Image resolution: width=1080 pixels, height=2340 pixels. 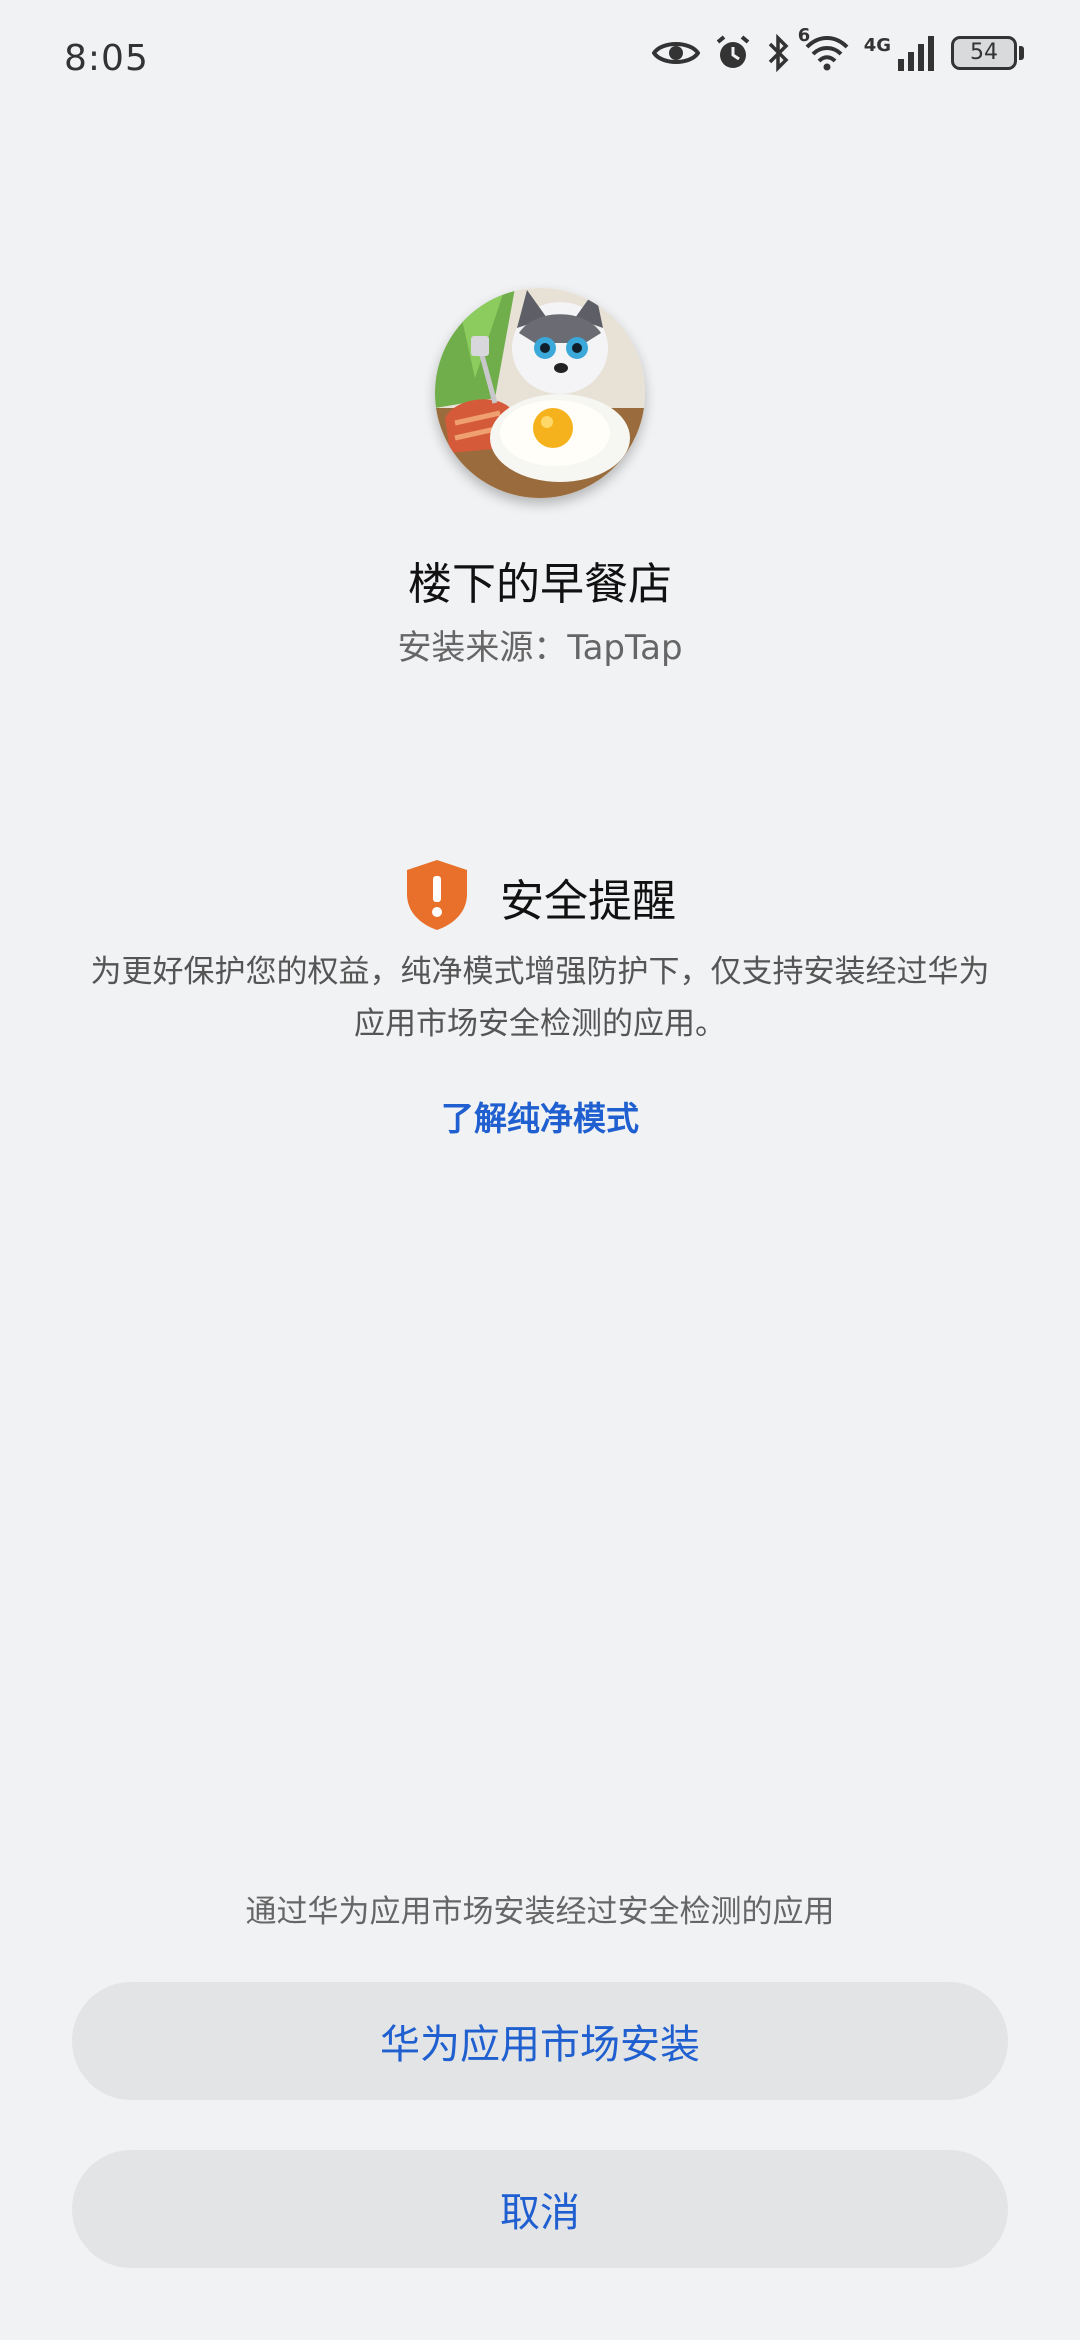 What do you see at coordinates (540, 60) in the screenshot?
I see `status-bar: 8:05 6 4G 54` at bounding box center [540, 60].